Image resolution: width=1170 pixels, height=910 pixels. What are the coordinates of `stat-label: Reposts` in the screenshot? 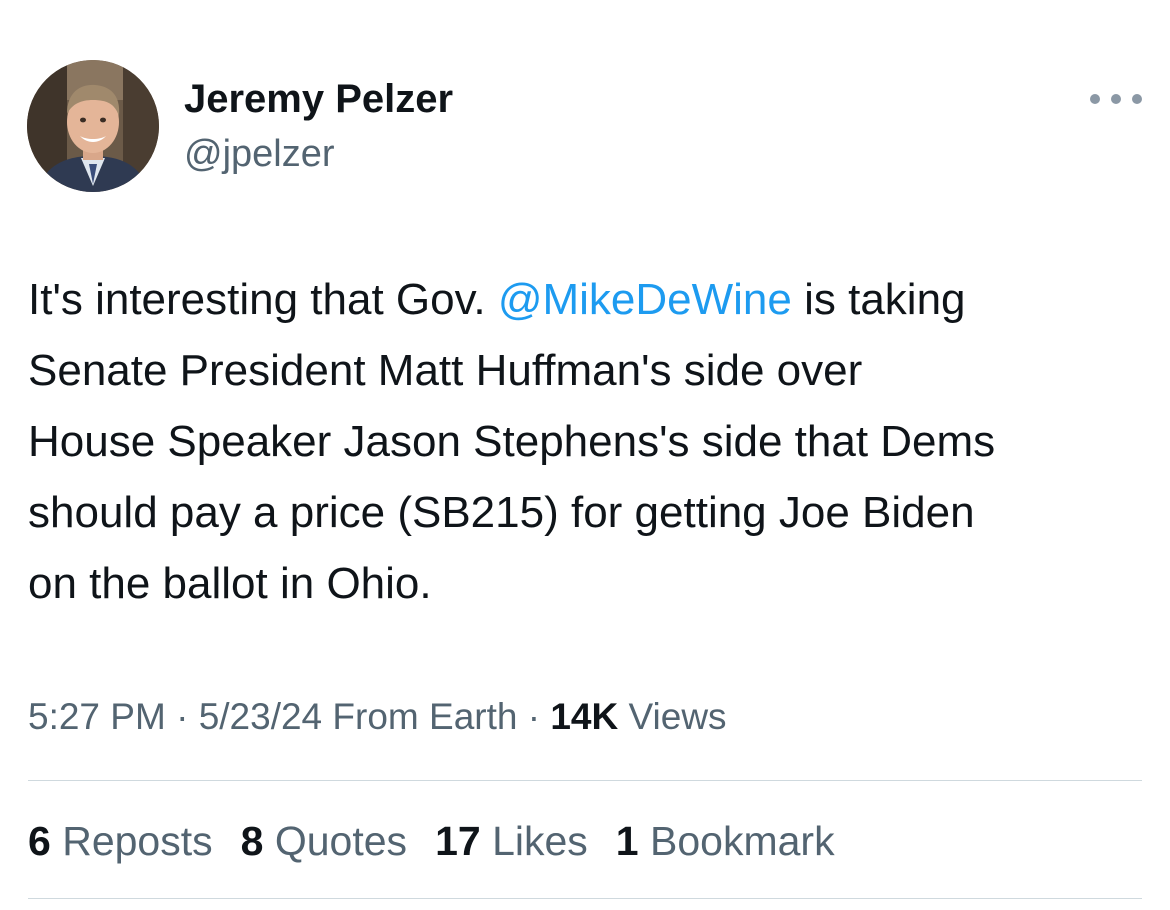 It's located at (137, 841).